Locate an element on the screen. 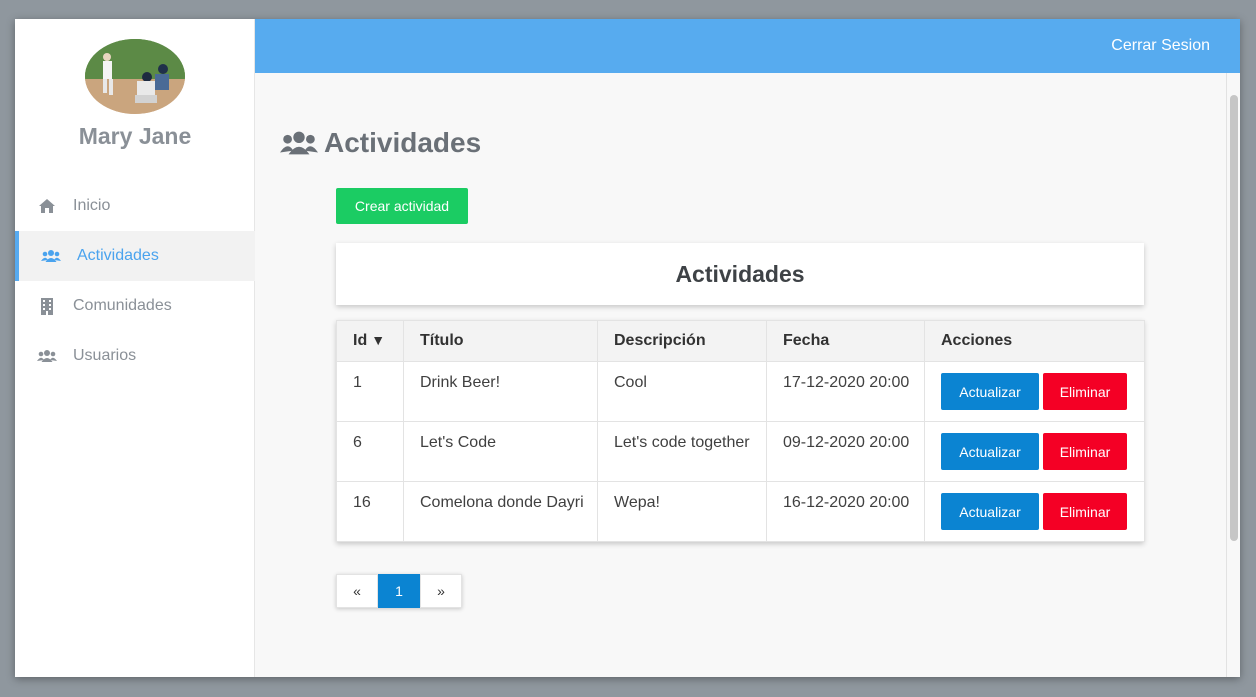 The height and width of the screenshot is (697, 1256). sidebar-item-comunidades: Comunidades is located at coordinates (135, 306).